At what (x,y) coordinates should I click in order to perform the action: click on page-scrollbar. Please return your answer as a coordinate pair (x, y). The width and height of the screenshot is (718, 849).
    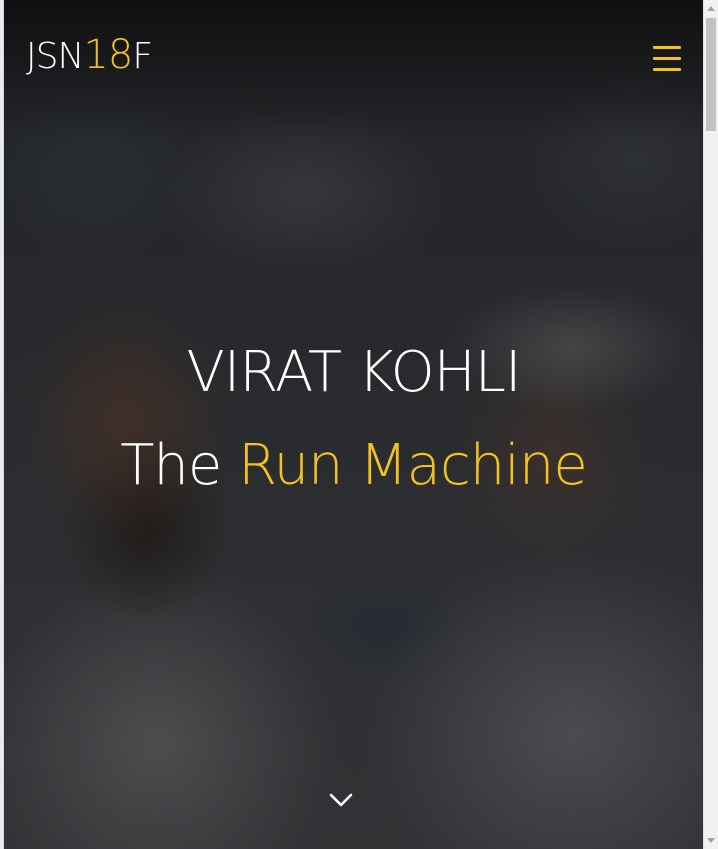
    Looking at the image, I should click on (710, 424).